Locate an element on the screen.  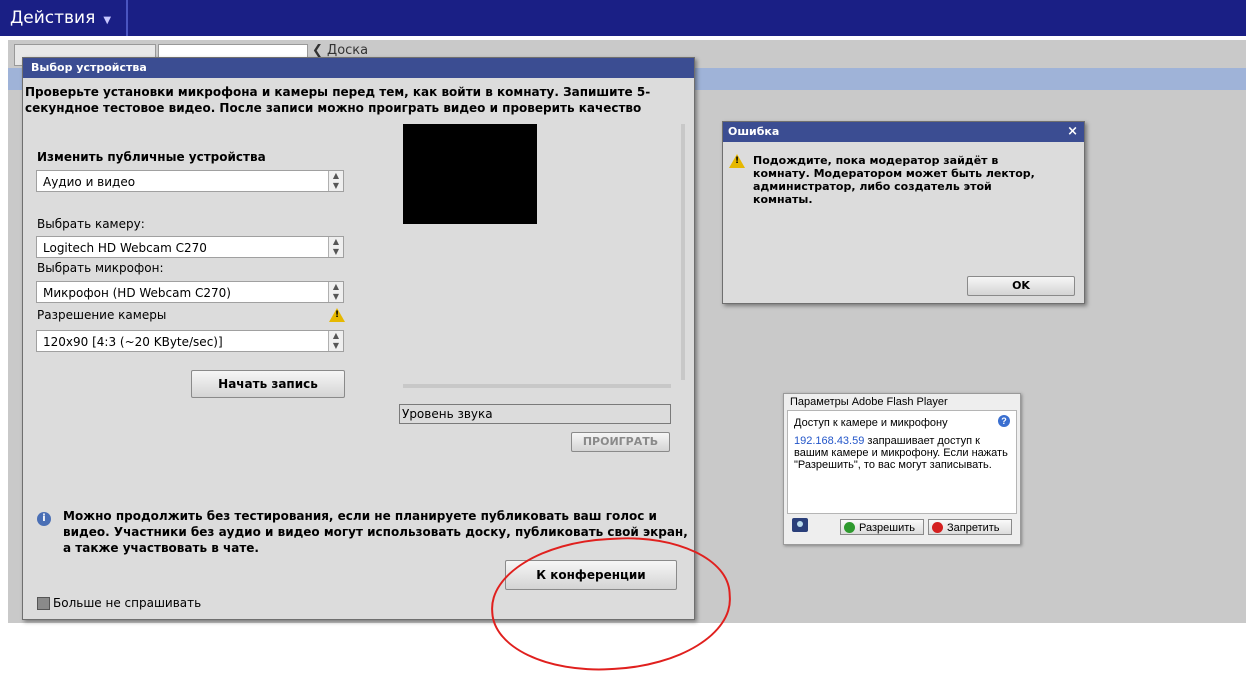
close-icon: × is located at coordinates (1072, 132).